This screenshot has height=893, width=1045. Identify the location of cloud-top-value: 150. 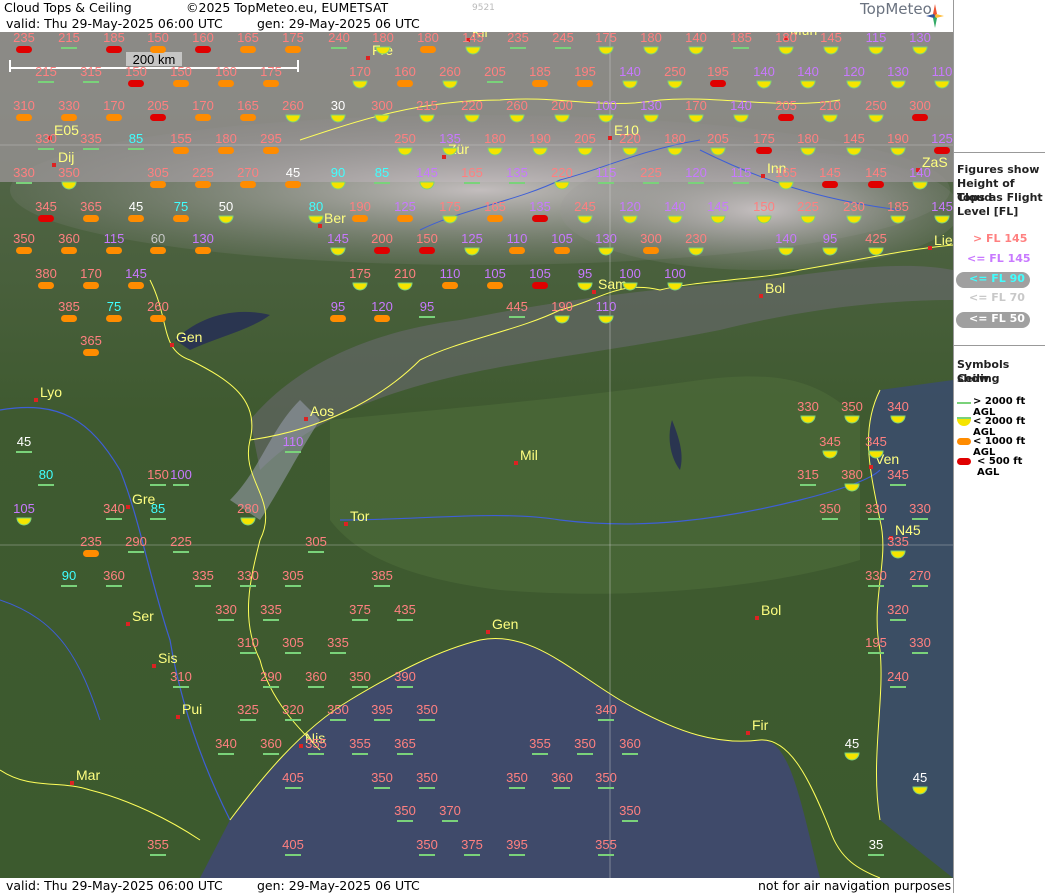
(181, 71).